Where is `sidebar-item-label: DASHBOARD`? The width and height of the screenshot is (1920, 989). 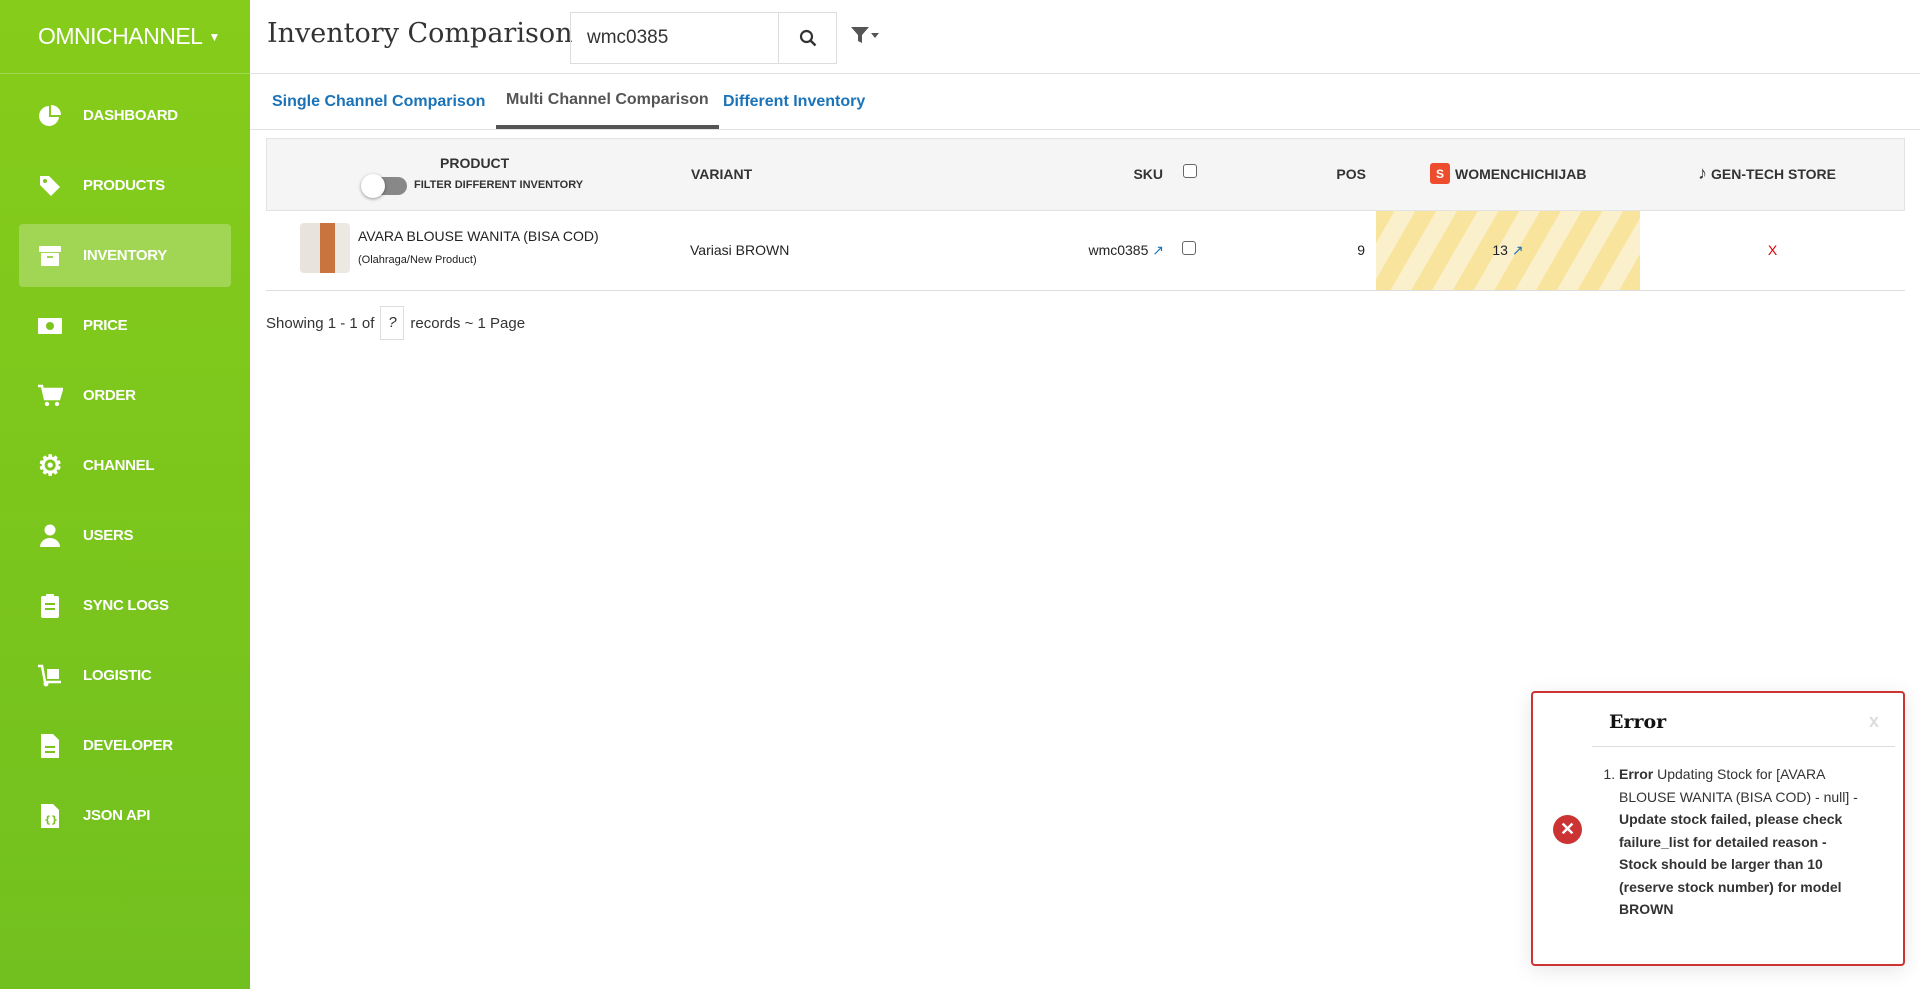
sidebar-item-label: DASHBOARD is located at coordinates (130, 115).